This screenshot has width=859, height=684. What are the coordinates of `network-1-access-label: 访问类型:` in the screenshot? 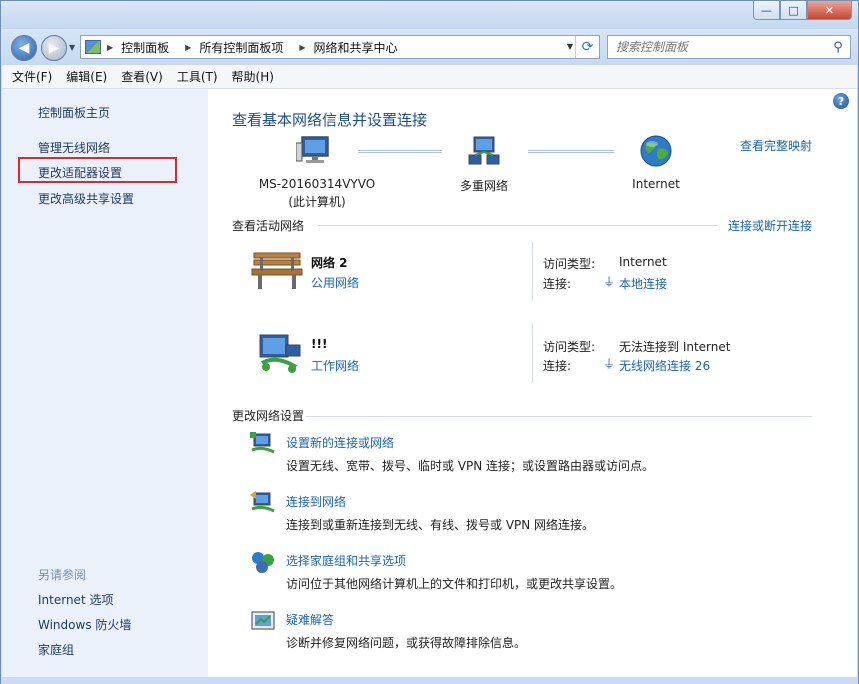 It's located at (569, 264).